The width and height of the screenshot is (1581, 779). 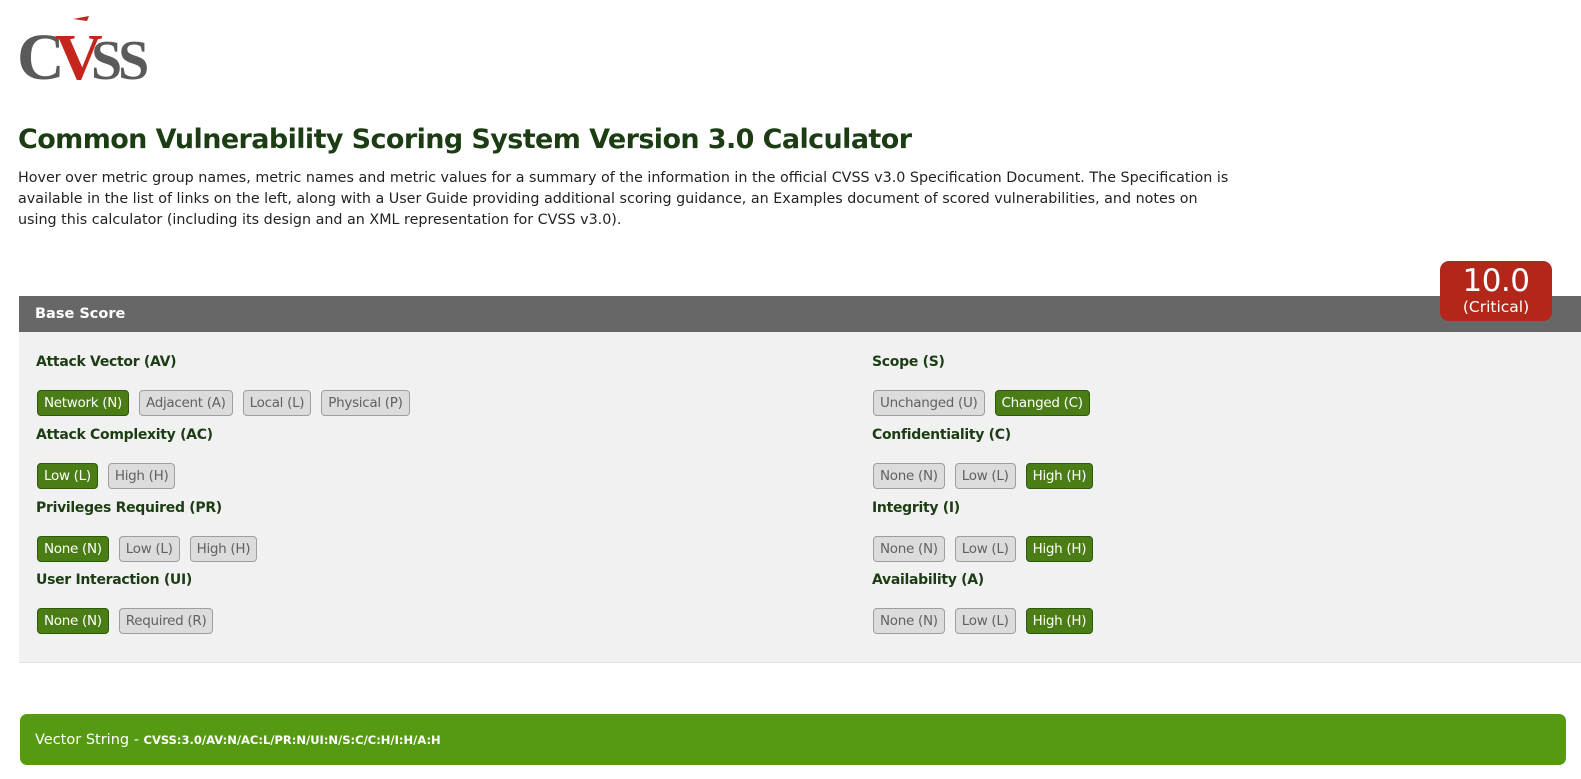 I want to click on metric-title-ac: Attack Complexity (AC), so click(x=124, y=435).